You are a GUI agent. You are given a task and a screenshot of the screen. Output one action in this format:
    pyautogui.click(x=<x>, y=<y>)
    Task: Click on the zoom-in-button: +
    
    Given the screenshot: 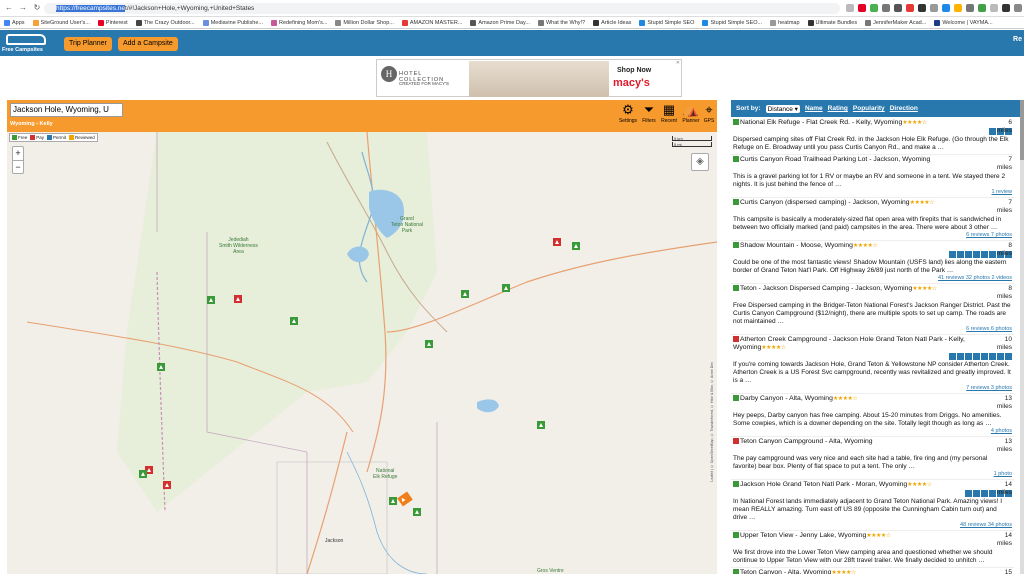 What is the action you would take?
    pyautogui.click(x=18, y=153)
    